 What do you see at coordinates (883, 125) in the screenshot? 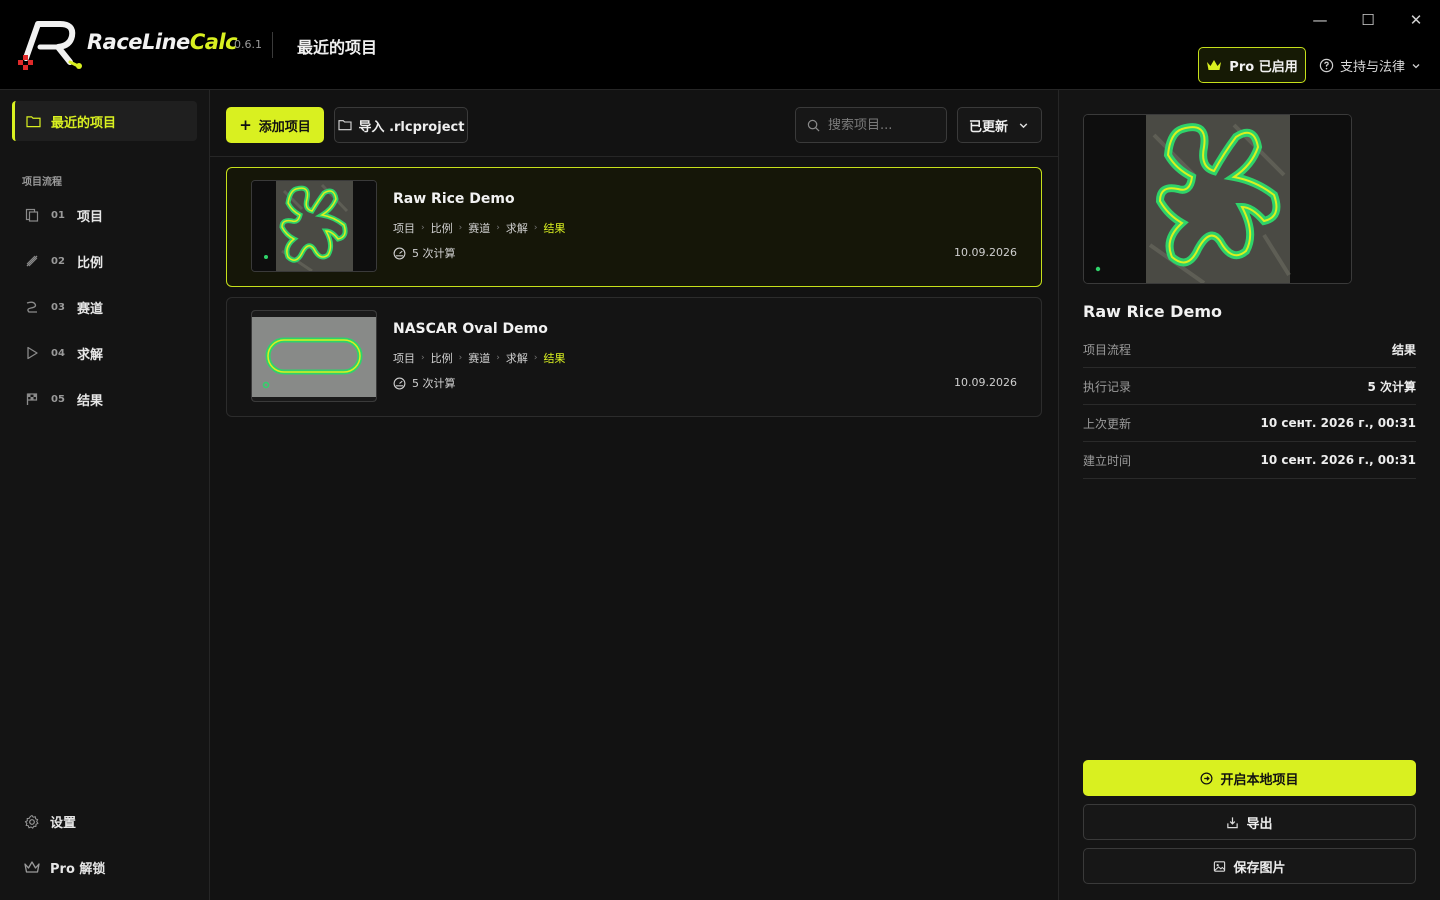
I see `search-input` at bounding box center [883, 125].